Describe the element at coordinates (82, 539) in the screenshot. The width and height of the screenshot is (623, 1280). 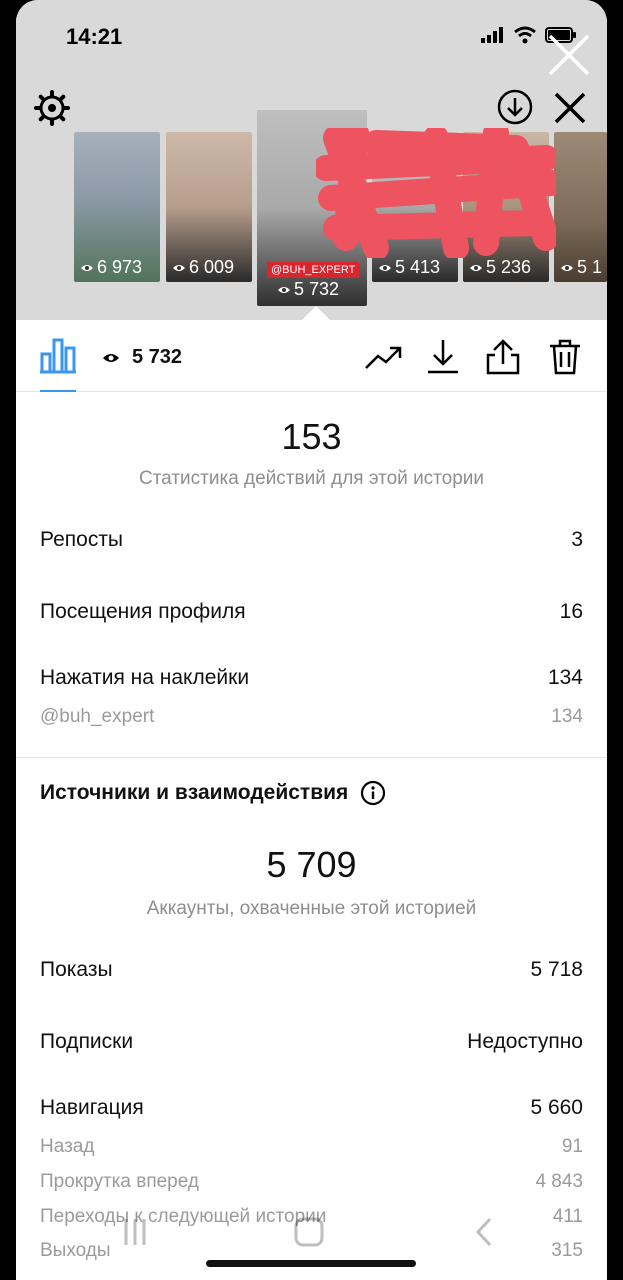
I see `stat-label: Репосты` at that location.